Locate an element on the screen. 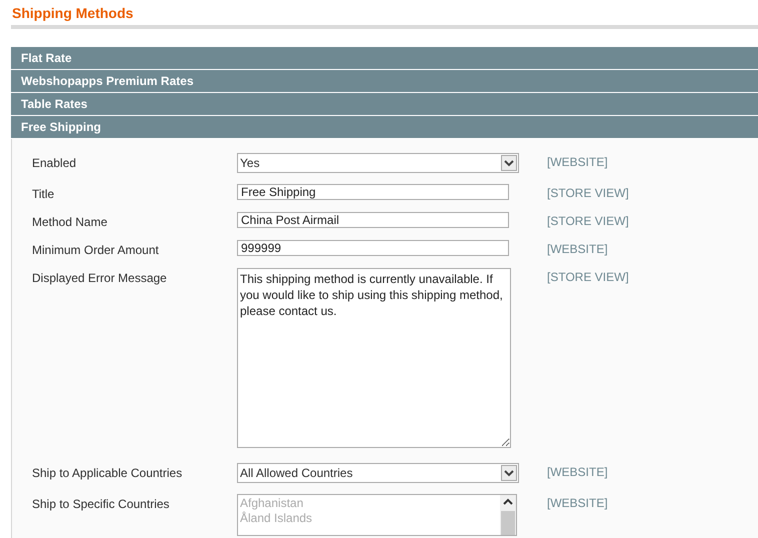 The height and width of the screenshot is (538, 758). section-header: Table Rates is located at coordinates (384, 104).